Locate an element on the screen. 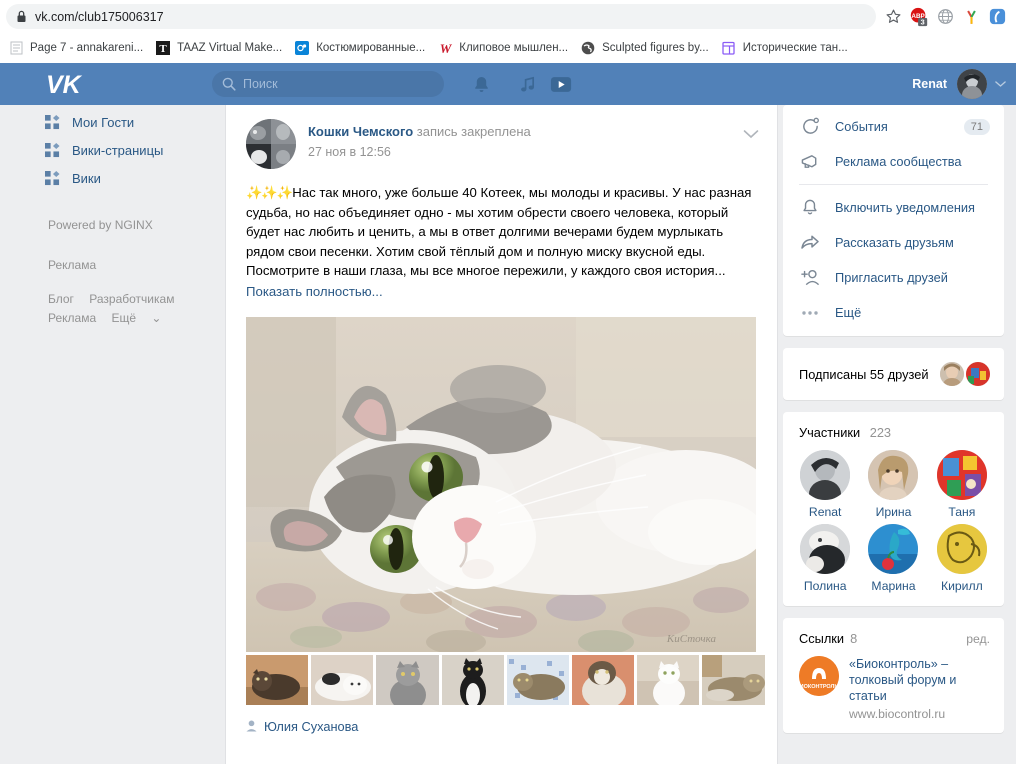  user-menu: Renat is located at coordinates (959, 84).